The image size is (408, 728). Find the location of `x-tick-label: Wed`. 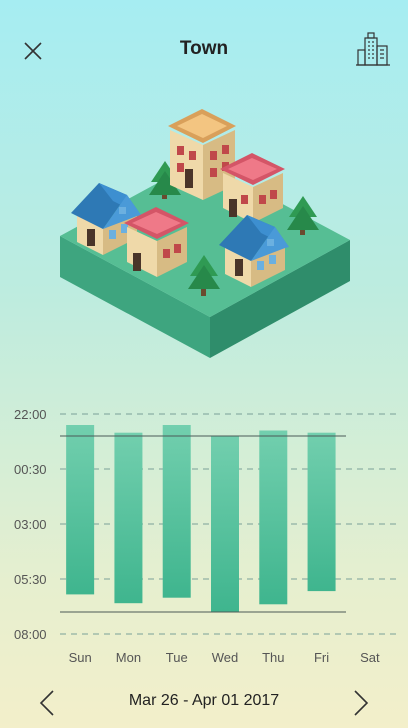

x-tick-label: Wed is located at coordinates (225, 657).